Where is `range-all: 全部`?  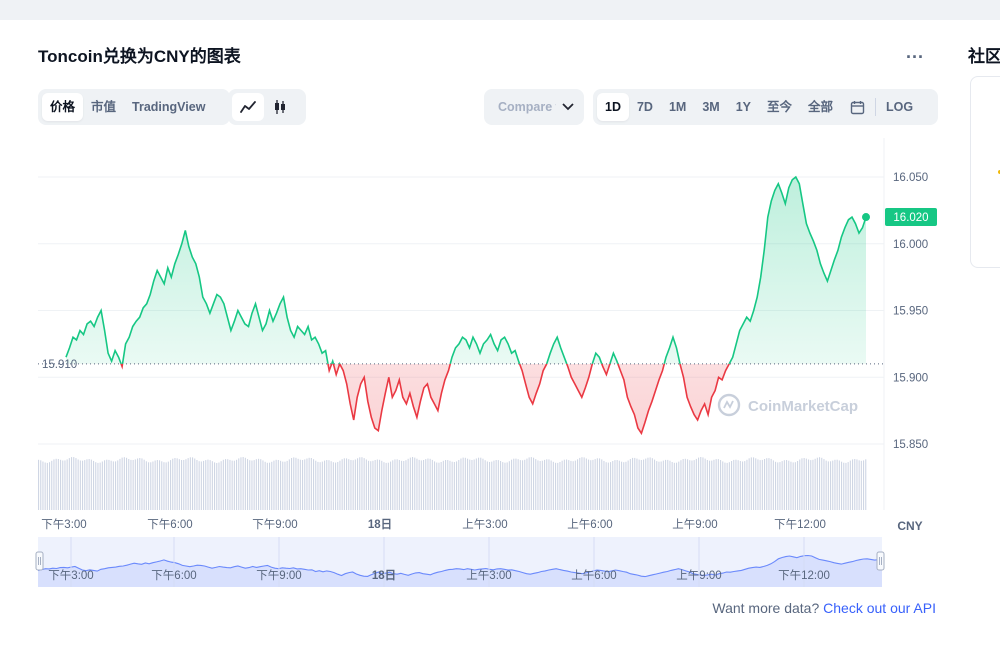 range-all: 全部 is located at coordinates (820, 107).